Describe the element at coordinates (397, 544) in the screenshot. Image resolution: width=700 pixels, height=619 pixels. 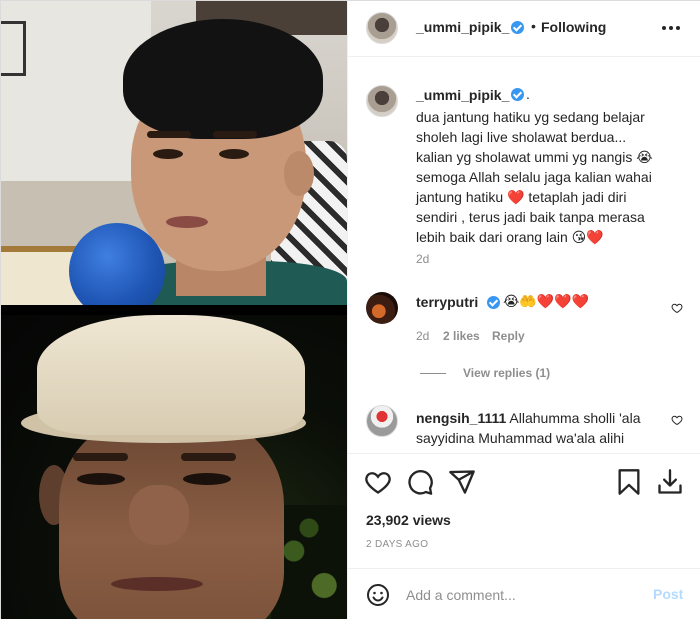
I see `post-date: 2 DAYS AGO` at that location.